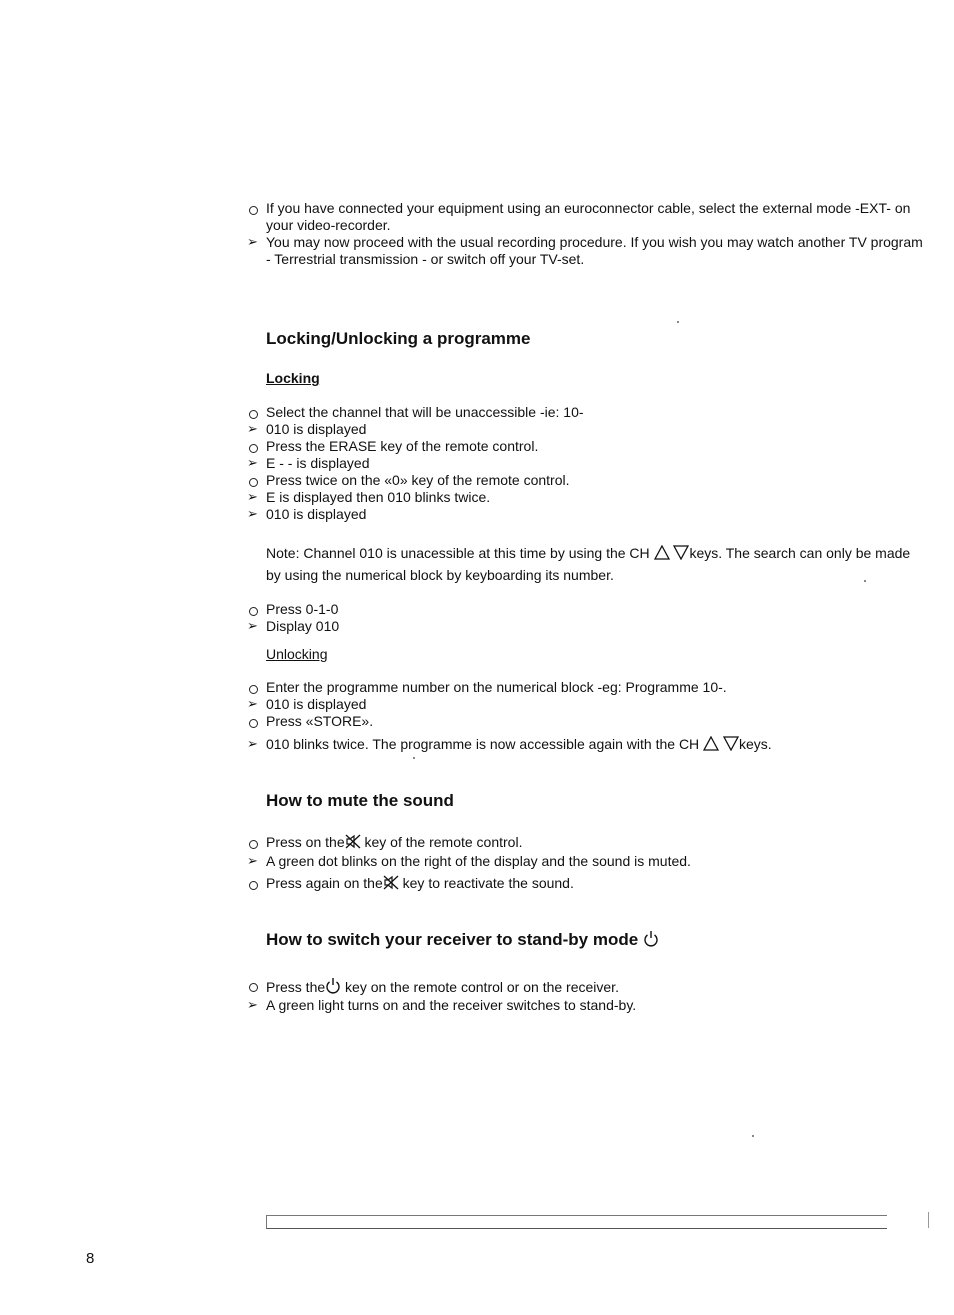 This screenshot has height=1315, width=954. Describe the element at coordinates (443, 842) in the screenshot. I see `step-text: key of the remote control.` at that location.